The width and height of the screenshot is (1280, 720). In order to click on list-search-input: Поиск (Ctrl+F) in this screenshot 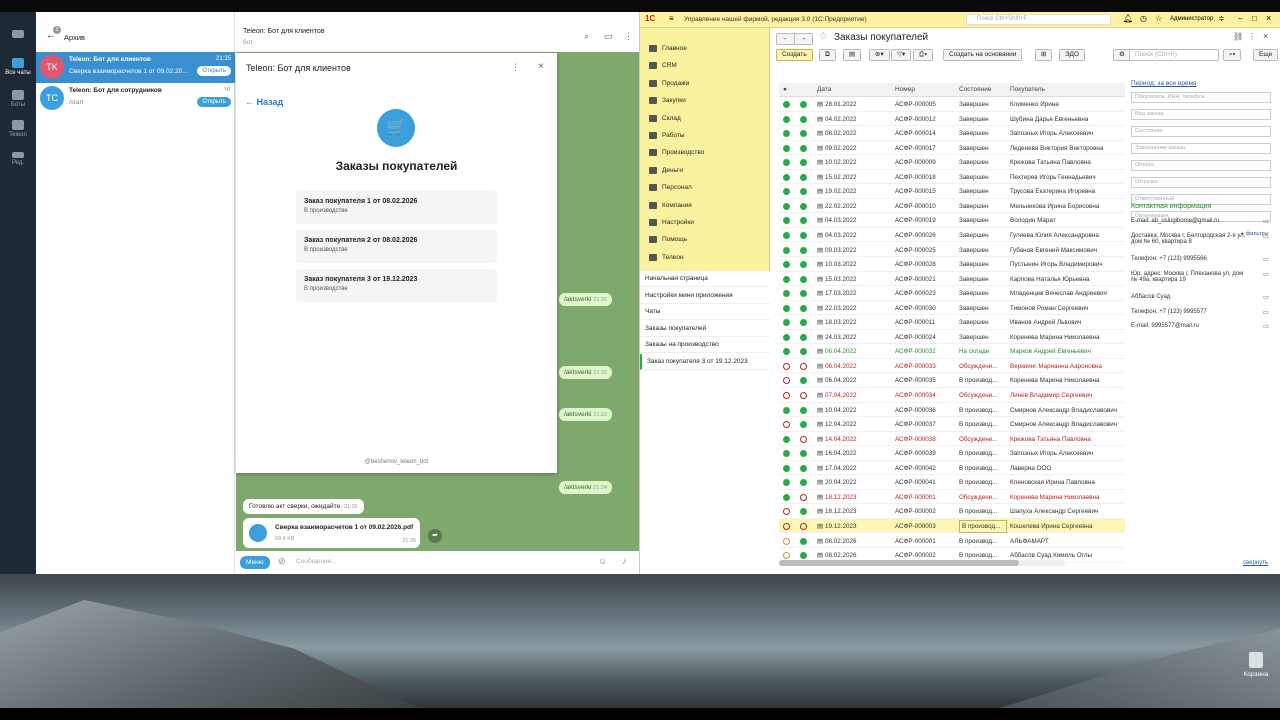, I will do `click(1174, 55)`.